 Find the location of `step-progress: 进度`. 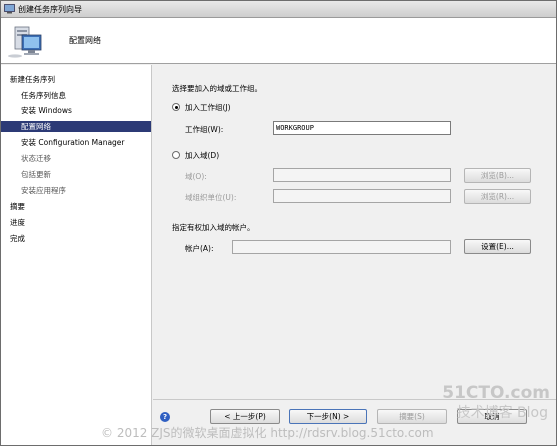

step-progress: 进度 is located at coordinates (17, 222).